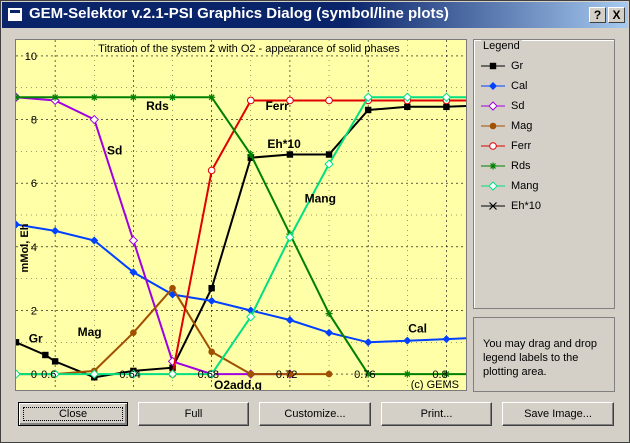  Describe the element at coordinates (544, 107) in the screenshot. I see `legend-item: Sd` at that location.